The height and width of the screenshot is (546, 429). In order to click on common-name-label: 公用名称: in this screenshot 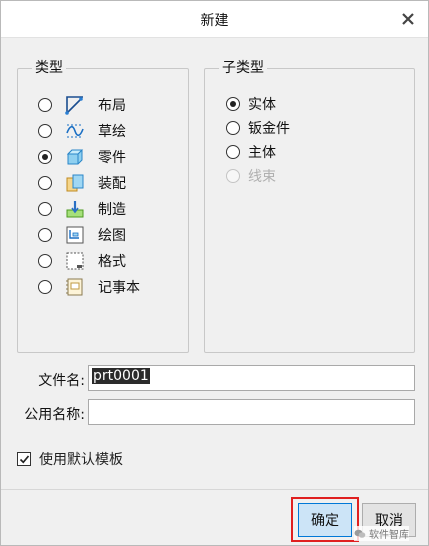, I will do `click(54, 415)`.